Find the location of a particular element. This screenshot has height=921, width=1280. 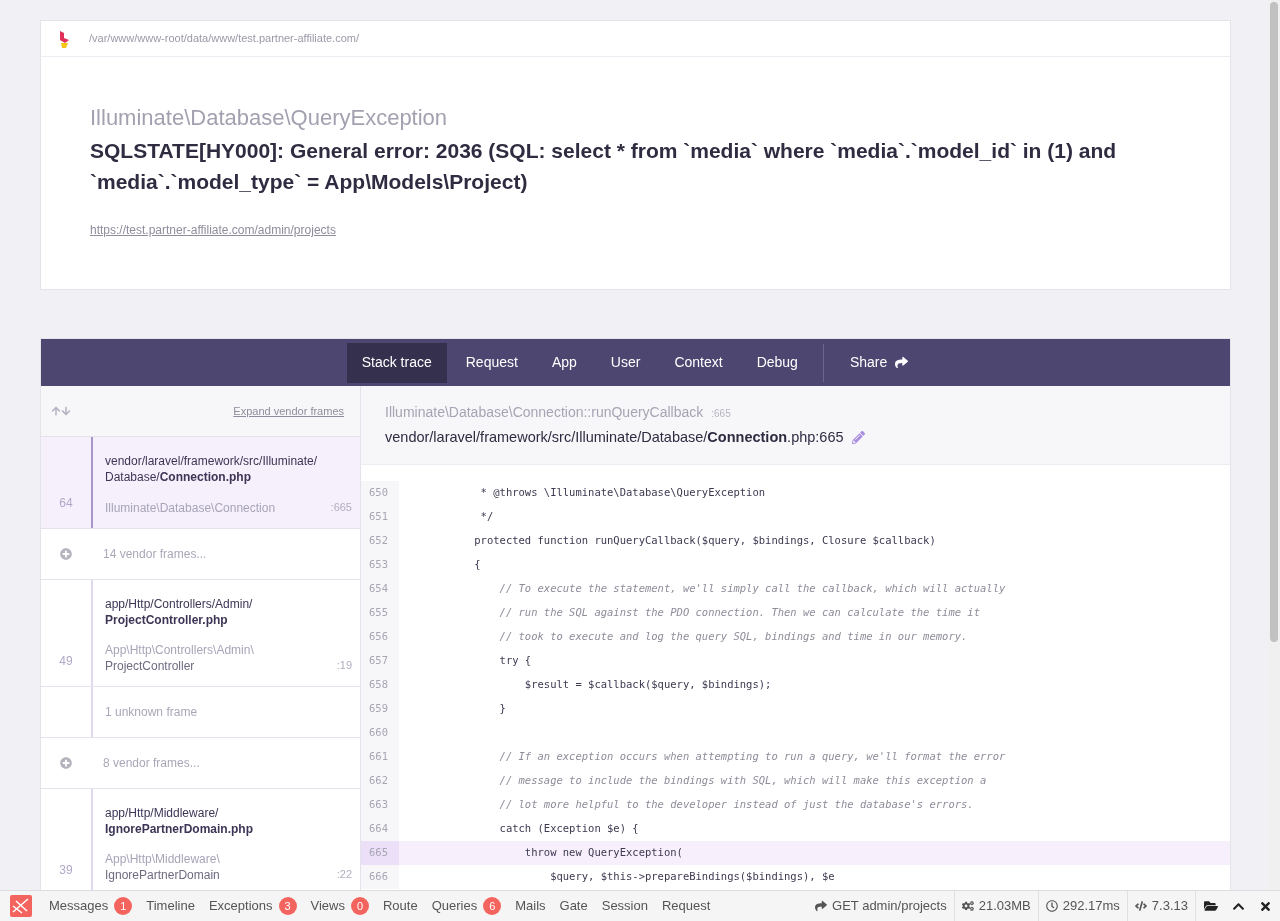

frame-file: vendor/laravel/framework/src/Illuminate/ Database/Connection.php is located at coordinates (212, 469).